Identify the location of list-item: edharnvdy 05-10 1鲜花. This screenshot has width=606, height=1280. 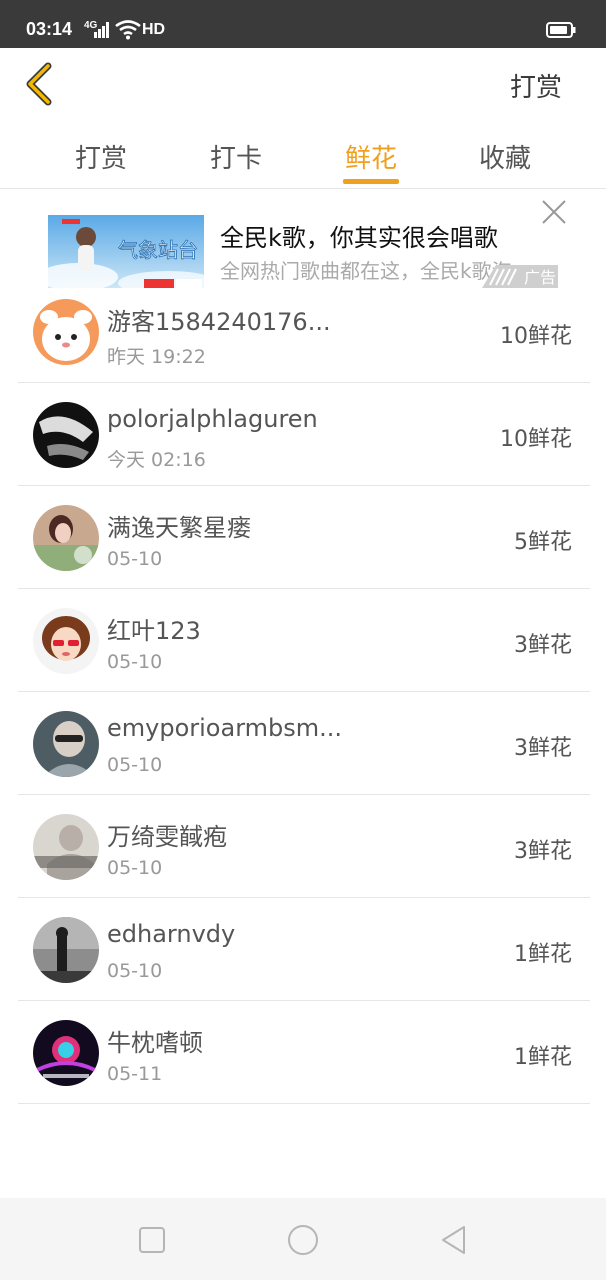
(304, 949).